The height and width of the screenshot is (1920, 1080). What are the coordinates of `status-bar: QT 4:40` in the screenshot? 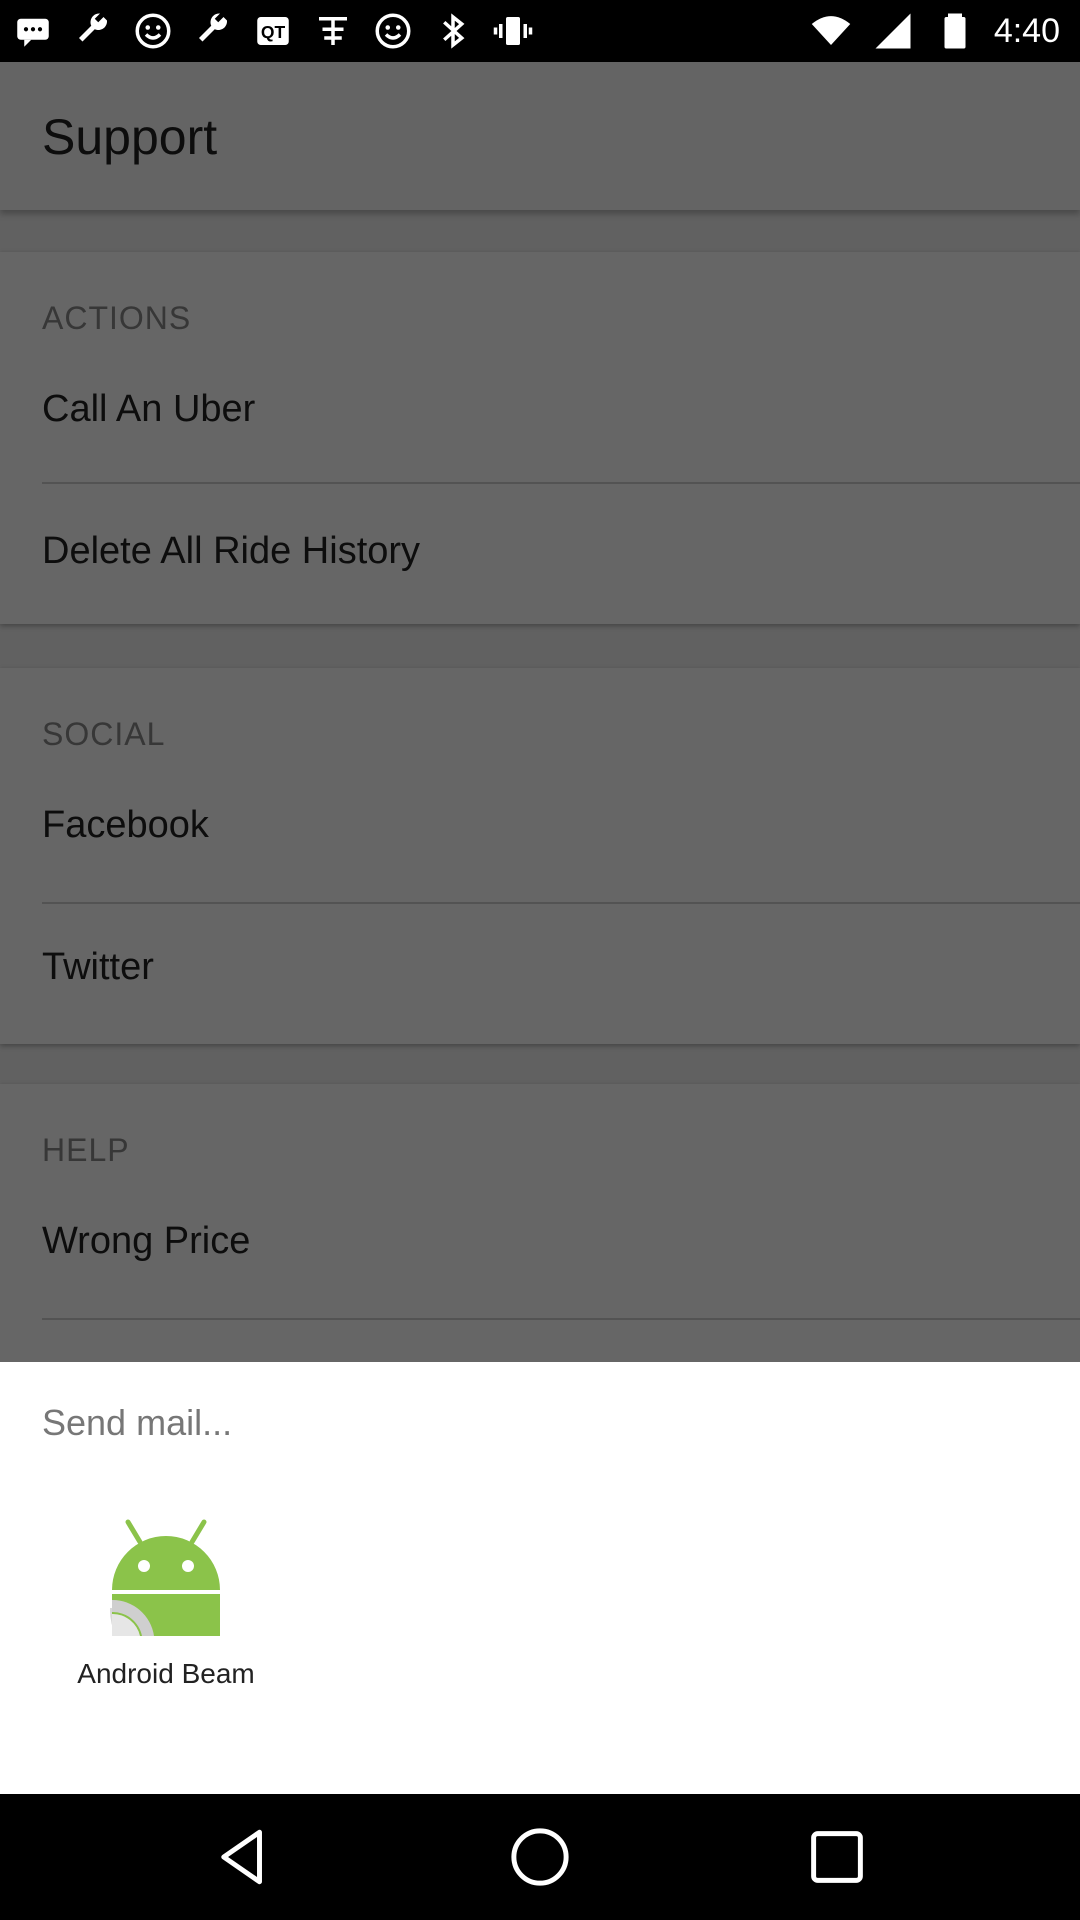 It's located at (540, 31).